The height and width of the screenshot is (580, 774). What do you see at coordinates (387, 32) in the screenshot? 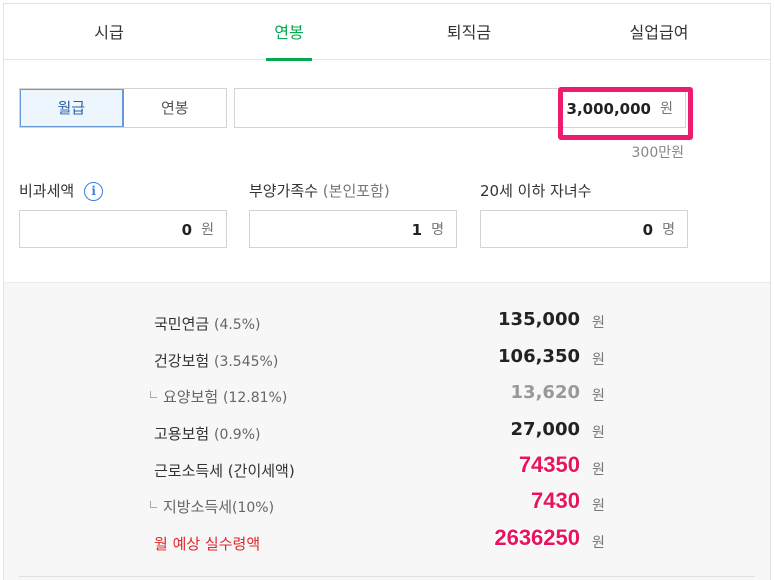
I see `calculator-tabs: 시급 연봉 퇴직금 실업급여` at bounding box center [387, 32].